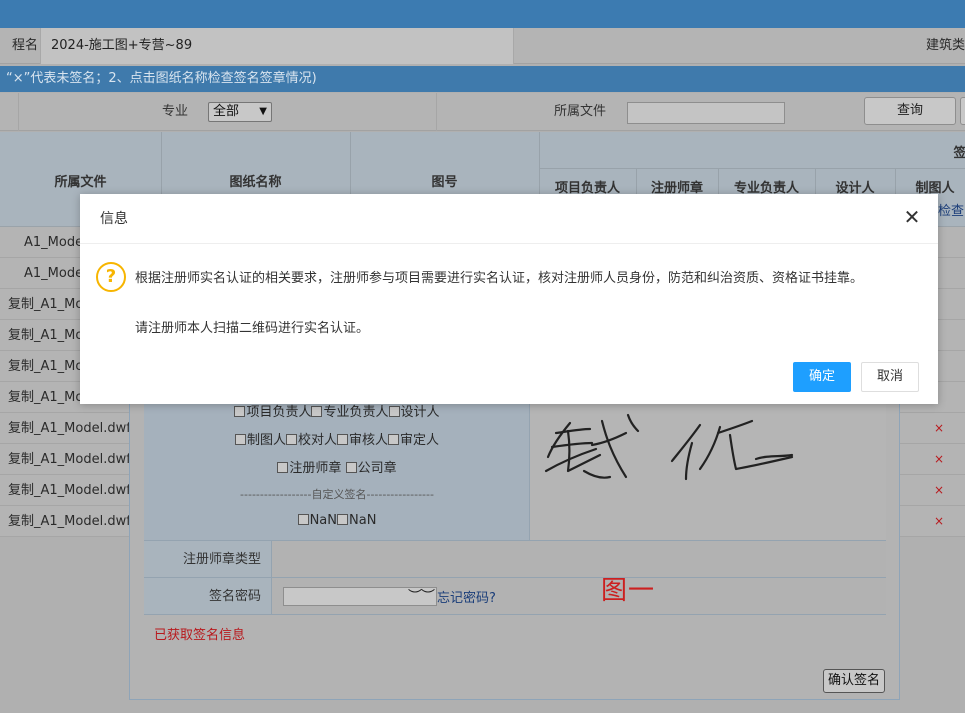 Image resolution: width=965 pixels, height=713 pixels. Describe the element at coordinates (317, 440) in the screenshot. I see `role-label: 校对人` at that location.